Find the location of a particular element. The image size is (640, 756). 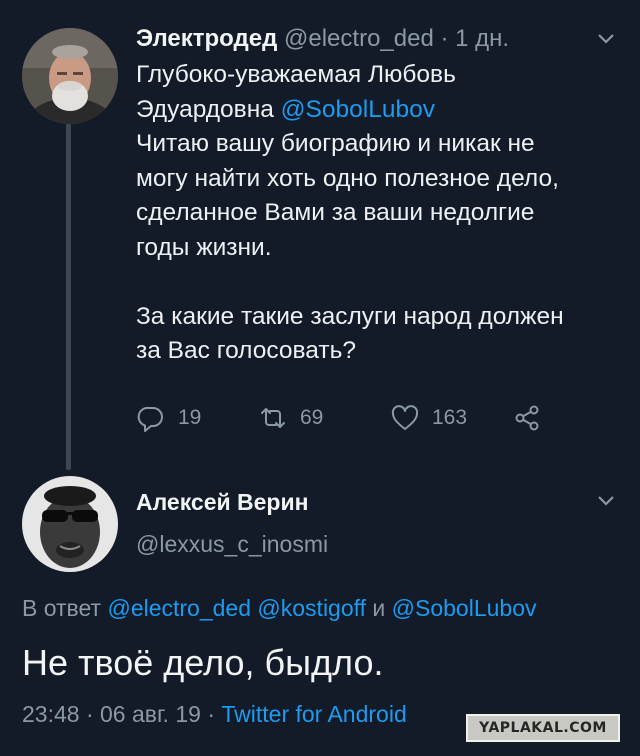

reply-author-handle: @lexxus_c_inosmi is located at coordinates (232, 544).